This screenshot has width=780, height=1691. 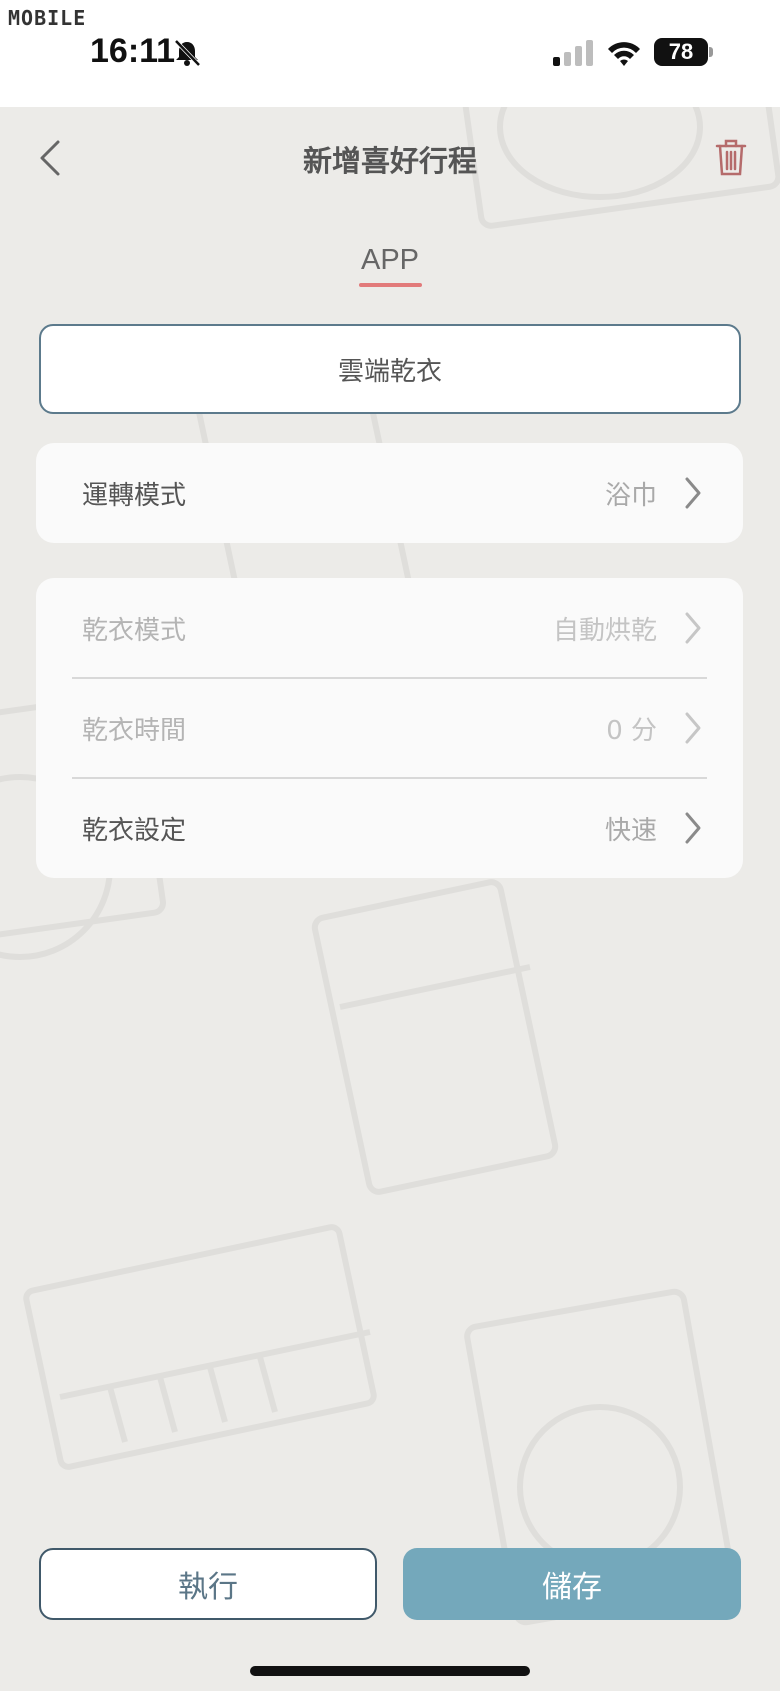 I want to click on tab-app: APP, so click(x=390, y=260).